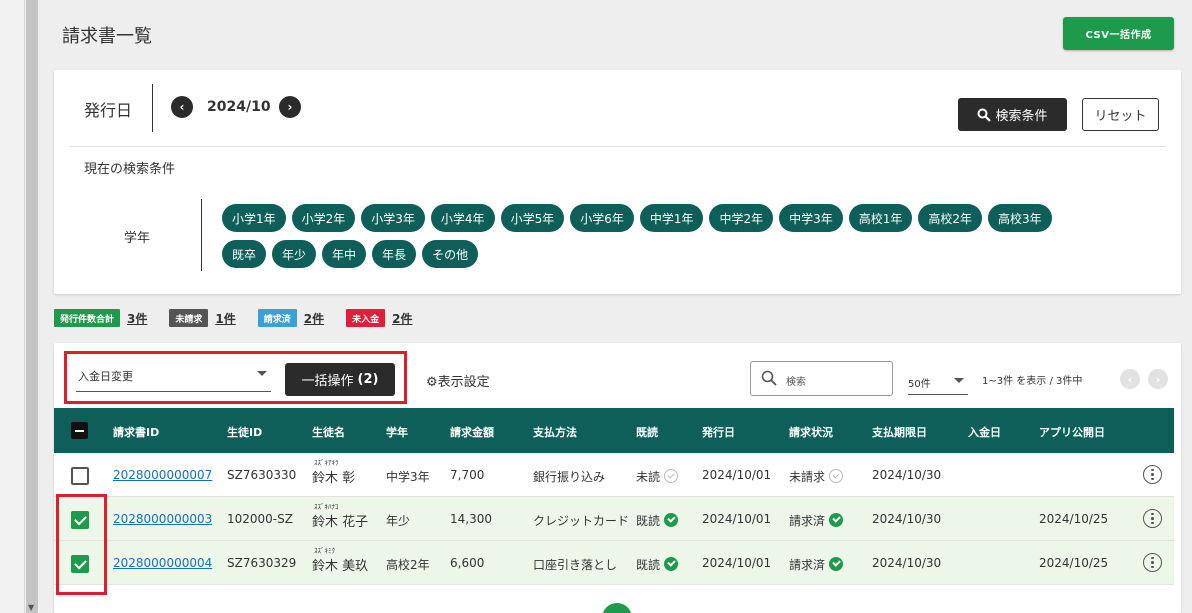 The image size is (1192, 613). What do you see at coordinates (1032, 381) in the screenshot?
I see `range-text: 1~3件 を表示 / 3件中` at bounding box center [1032, 381].